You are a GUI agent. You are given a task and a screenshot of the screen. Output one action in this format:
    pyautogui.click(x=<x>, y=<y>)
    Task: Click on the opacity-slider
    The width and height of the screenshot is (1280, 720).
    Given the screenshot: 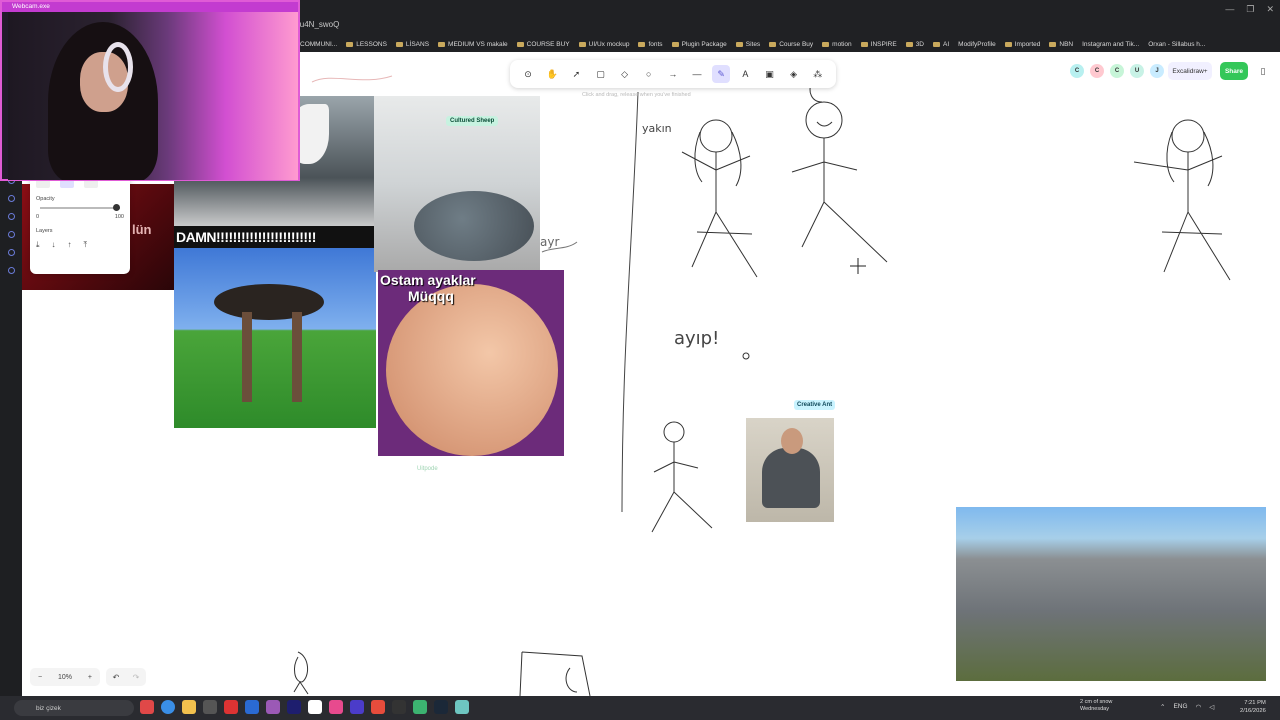 What is the action you would take?
    pyautogui.click(x=80, y=207)
    